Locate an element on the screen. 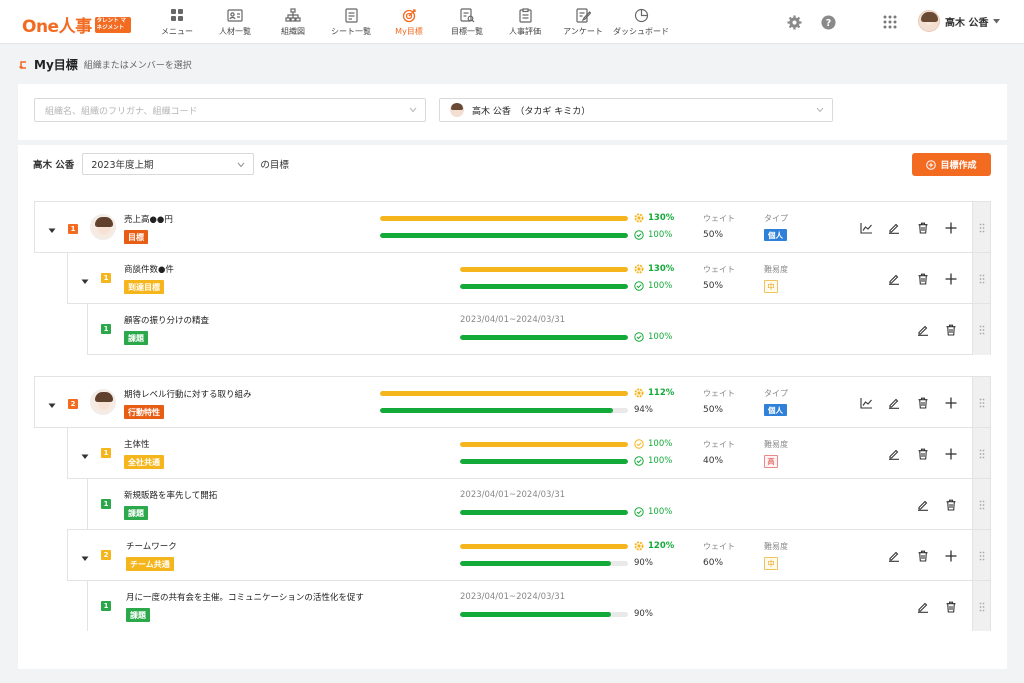 The height and width of the screenshot is (683, 1024). achievement-rate: 130% is located at coordinates (654, 218).